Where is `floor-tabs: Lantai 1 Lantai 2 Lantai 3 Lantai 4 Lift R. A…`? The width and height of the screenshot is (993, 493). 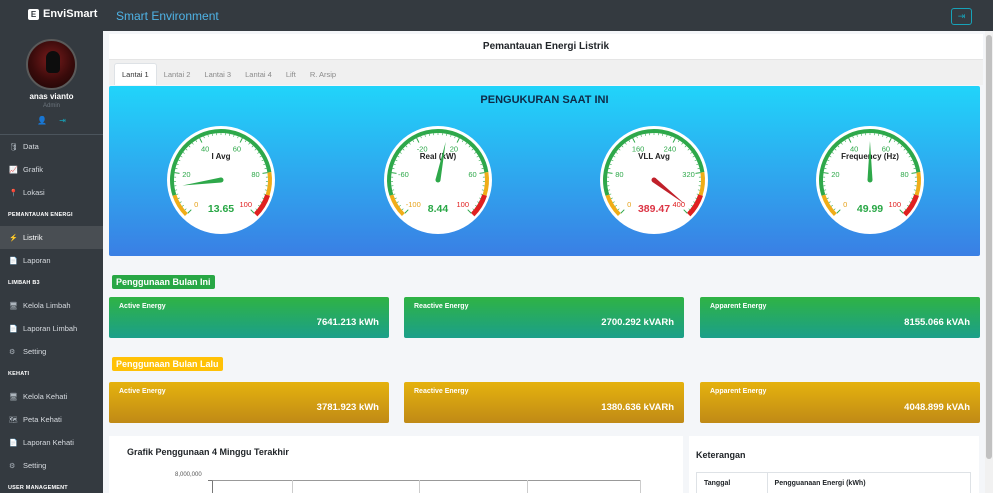 floor-tabs: Lantai 1 Lantai 2 Lantai 3 Lantai 4 Lift R. A… is located at coordinates (546, 72).